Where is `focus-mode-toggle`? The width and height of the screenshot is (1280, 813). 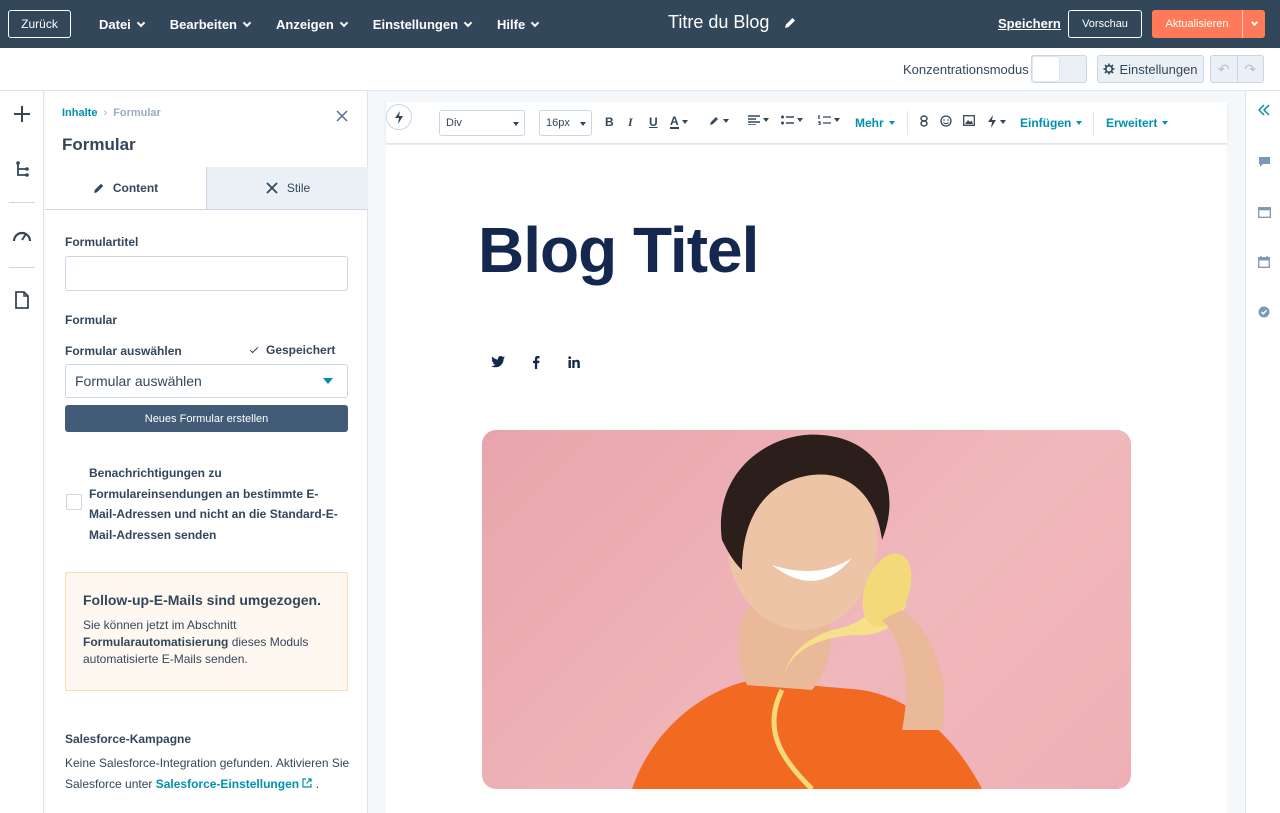
focus-mode-toggle is located at coordinates (1059, 69).